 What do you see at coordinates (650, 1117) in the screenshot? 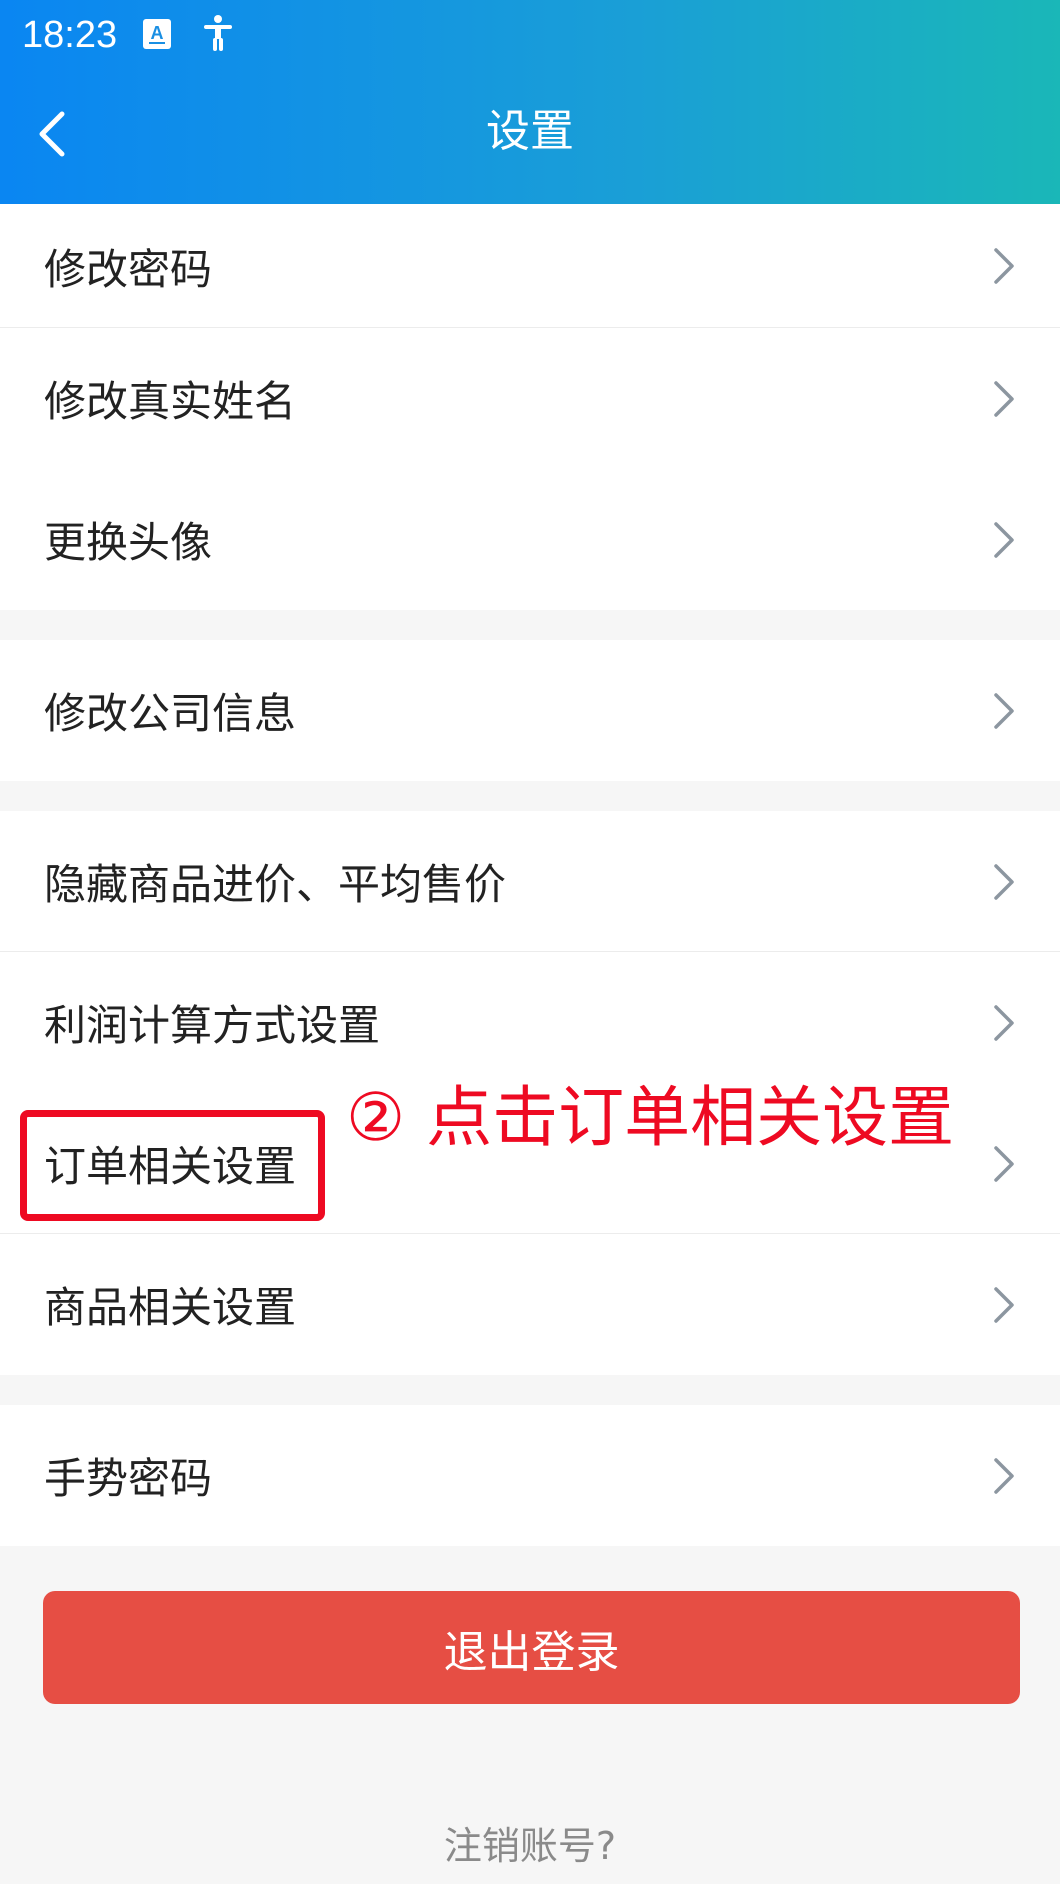
I see `annotation-text: ② 点击订单相关设置` at bounding box center [650, 1117].